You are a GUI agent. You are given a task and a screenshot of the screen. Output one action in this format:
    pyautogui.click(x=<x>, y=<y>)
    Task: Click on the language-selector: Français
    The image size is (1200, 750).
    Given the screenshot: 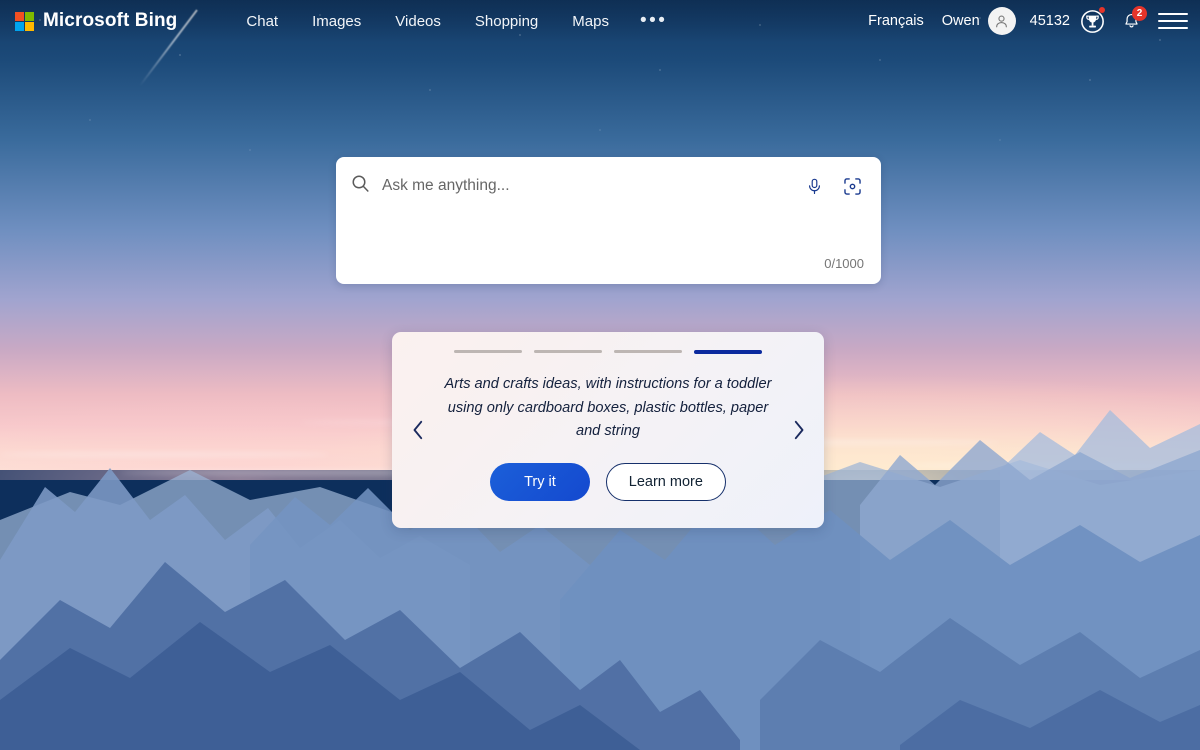 What is the action you would take?
    pyautogui.click(x=896, y=21)
    